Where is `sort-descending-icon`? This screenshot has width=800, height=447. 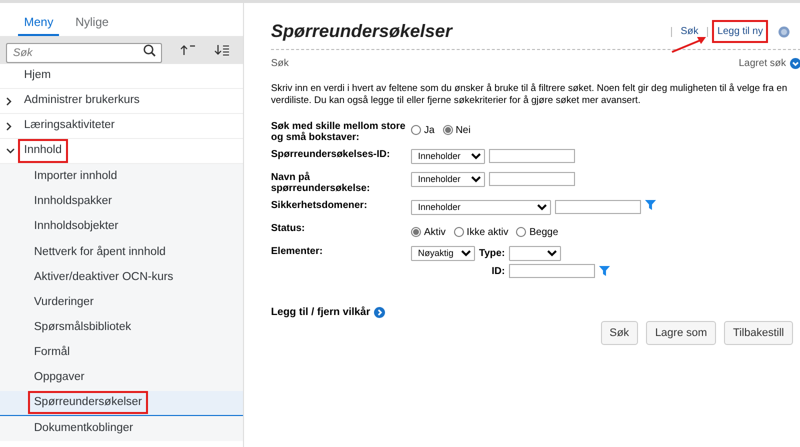 sort-descending-icon is located at coordinates (222, 50).